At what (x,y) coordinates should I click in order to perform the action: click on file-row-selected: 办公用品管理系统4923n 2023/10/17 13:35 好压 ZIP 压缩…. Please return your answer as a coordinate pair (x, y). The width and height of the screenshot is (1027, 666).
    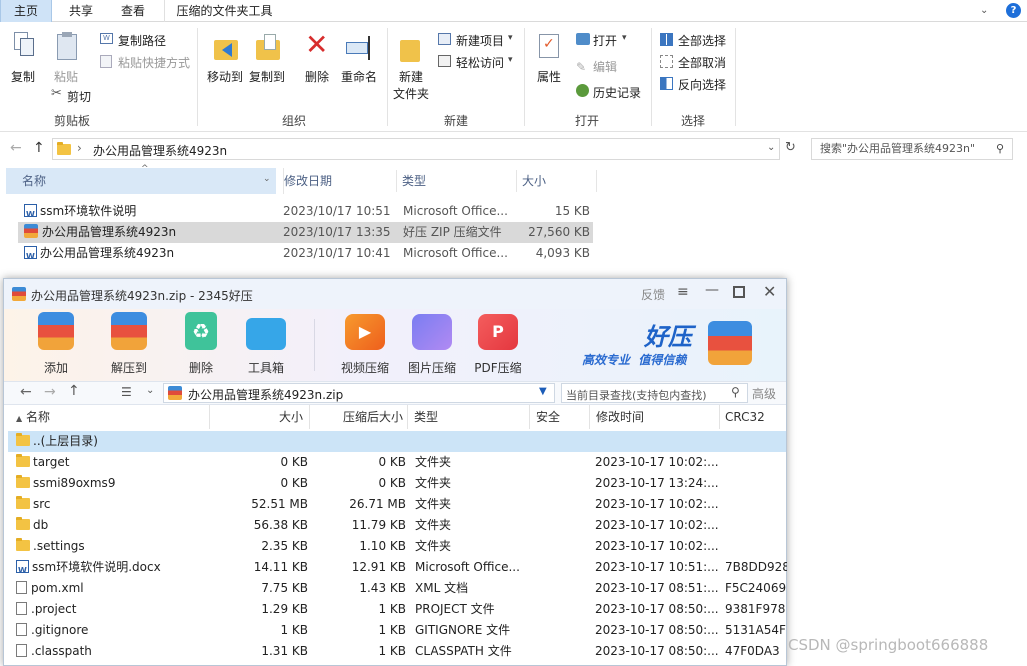
    Looking at the image, I should click on (305, 232).